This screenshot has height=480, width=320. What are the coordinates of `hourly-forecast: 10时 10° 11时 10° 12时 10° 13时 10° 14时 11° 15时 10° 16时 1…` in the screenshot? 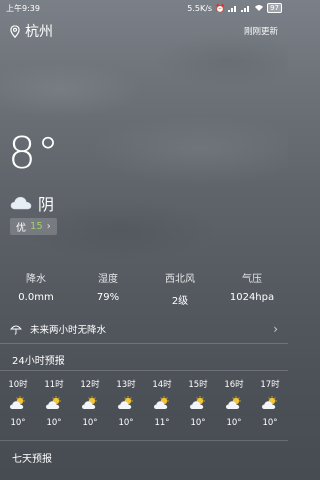 It's located at (144, 403).